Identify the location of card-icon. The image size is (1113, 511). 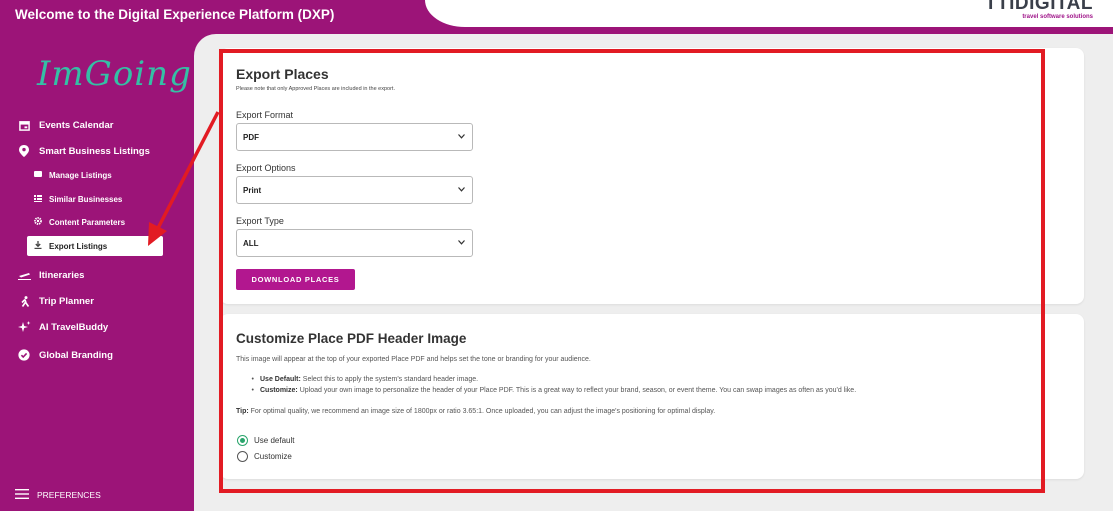
(39, 175).